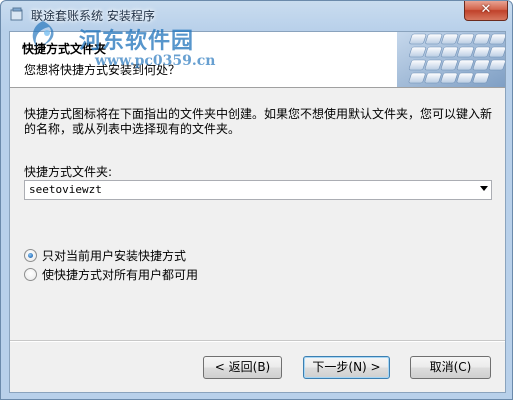 The image size is (513, 400). Describe the element at coordinates (484, 188) in the screenshot. I see `dropdown-arrow-icon` at that location.